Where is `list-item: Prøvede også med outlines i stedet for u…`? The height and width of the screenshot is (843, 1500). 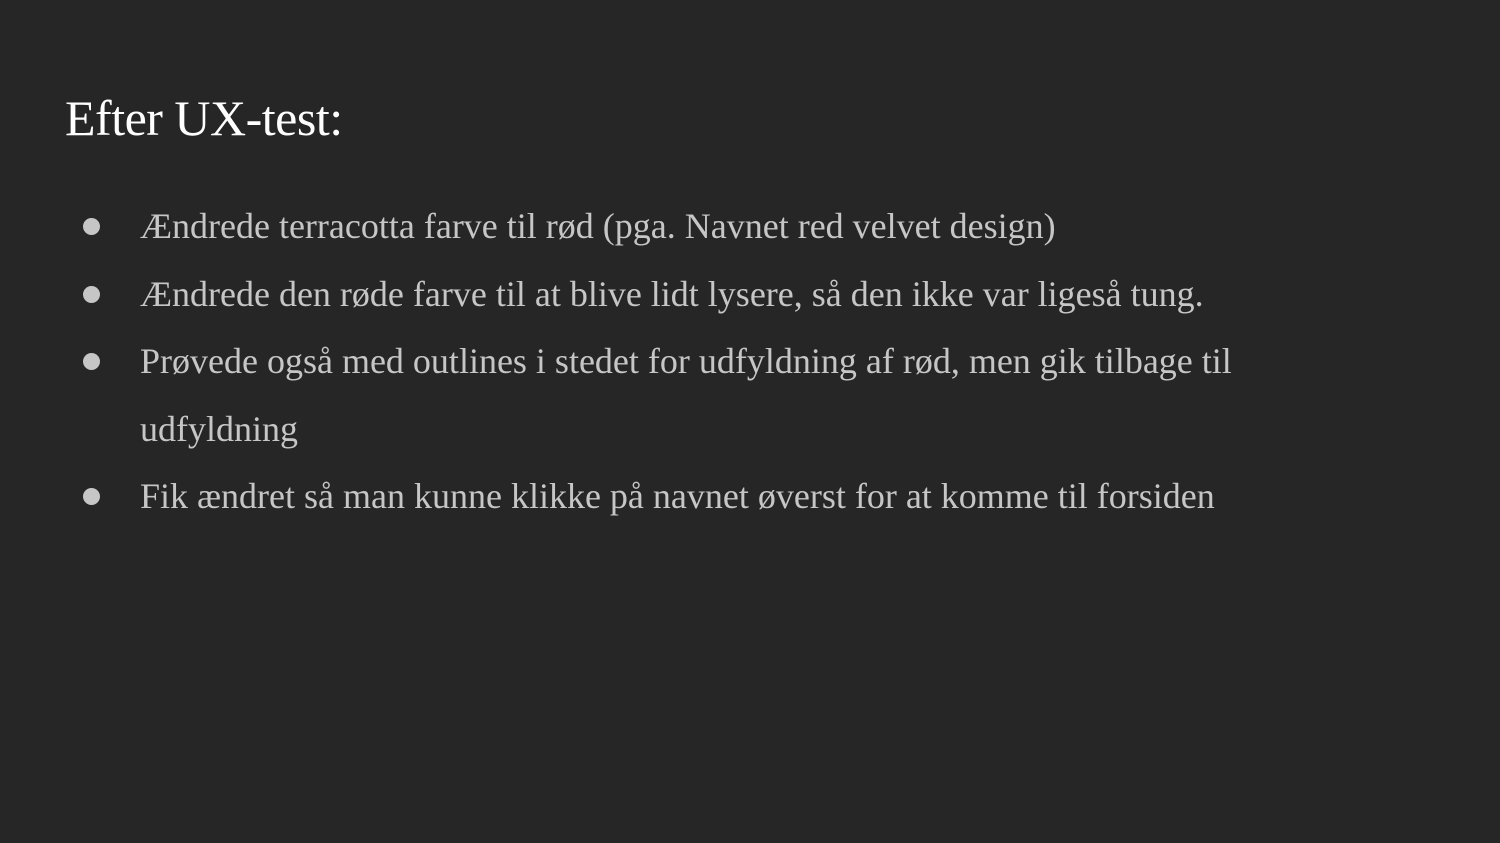 list-item: Prøvede også med outlines i stedet for u… is located at coordinates (710, 395).